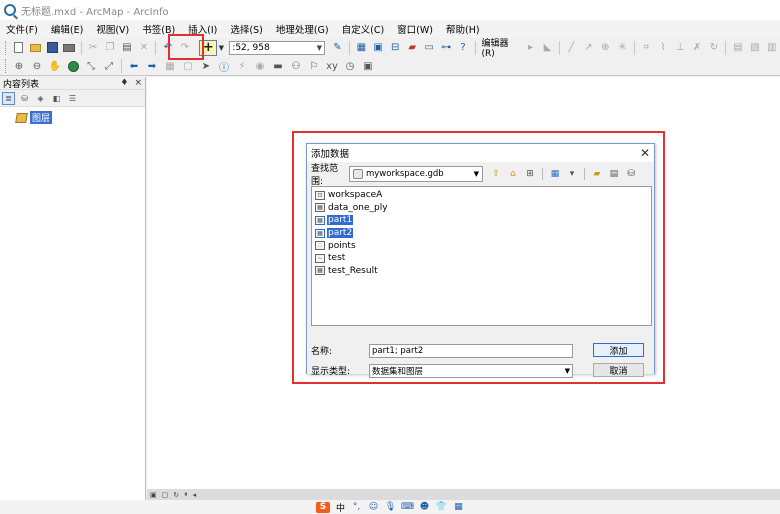 Image resolution: width=780 pixels, height=514 pixels. I want to click on explode-icon: ✳, so click(622, 48).